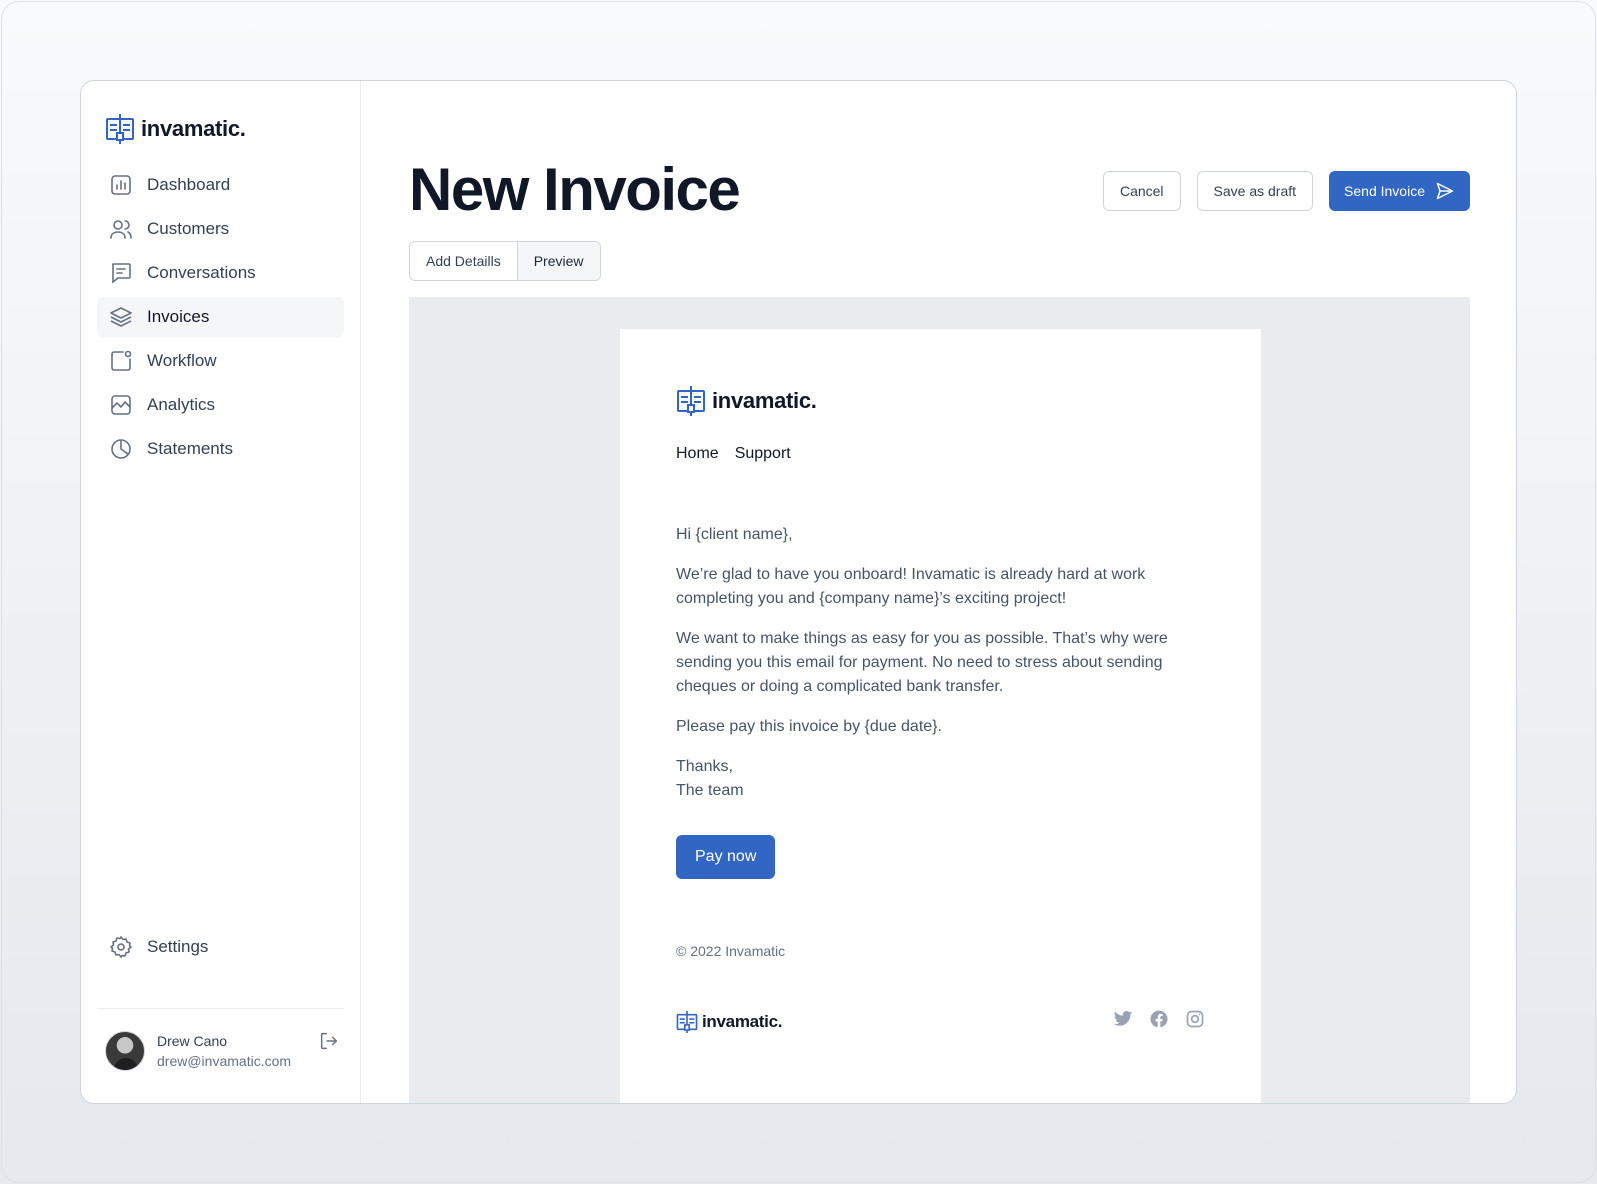 The width and height of the screenshot is (1597, 1184). What do you see at coordinates (188, 228) in the screenshot?
I see `sidebar-item-label: Customers` at bounding box center [188, 228].